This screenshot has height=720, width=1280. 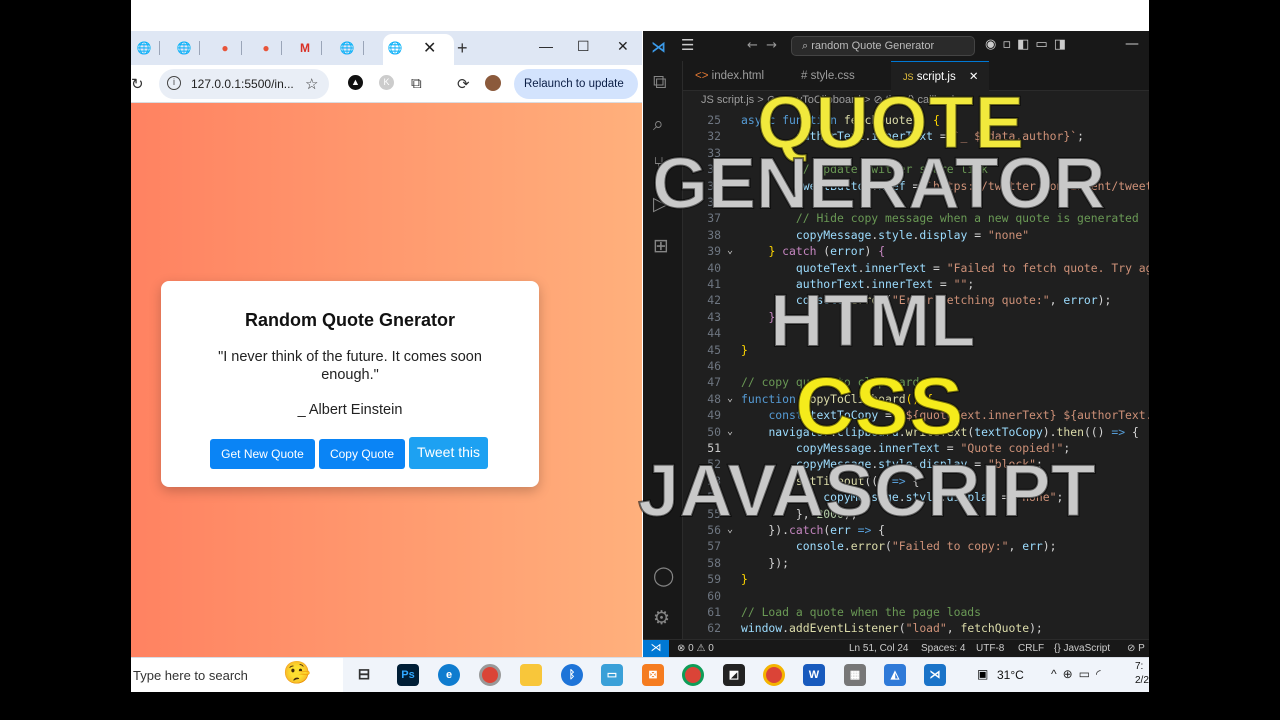 What do you see at coordinates (867, 490) in the screenshot?
I see `overlay-title-javascript: JAVASCRIPT` at bounding box center [867, 490].